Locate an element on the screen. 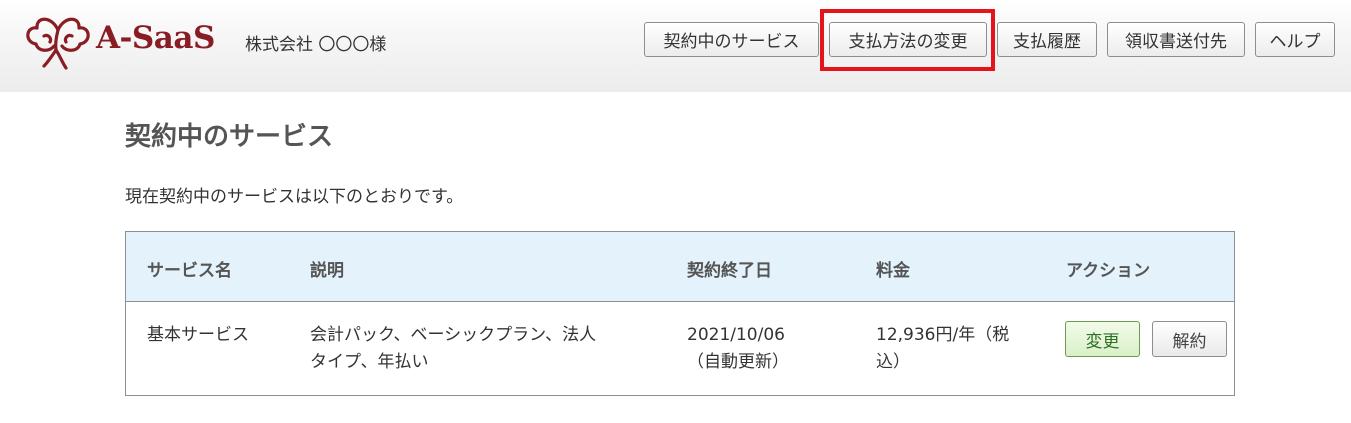  header-price: 料金 is located at coordinates (893, 271).